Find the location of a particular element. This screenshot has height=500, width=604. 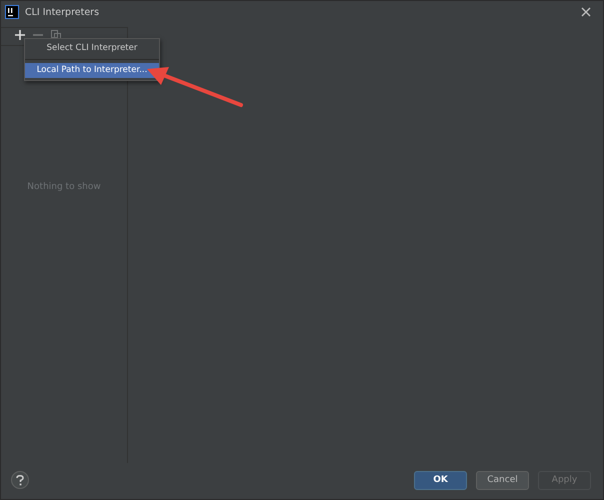

window-title: CLI Interpreters is located at coordinates (62, 12).